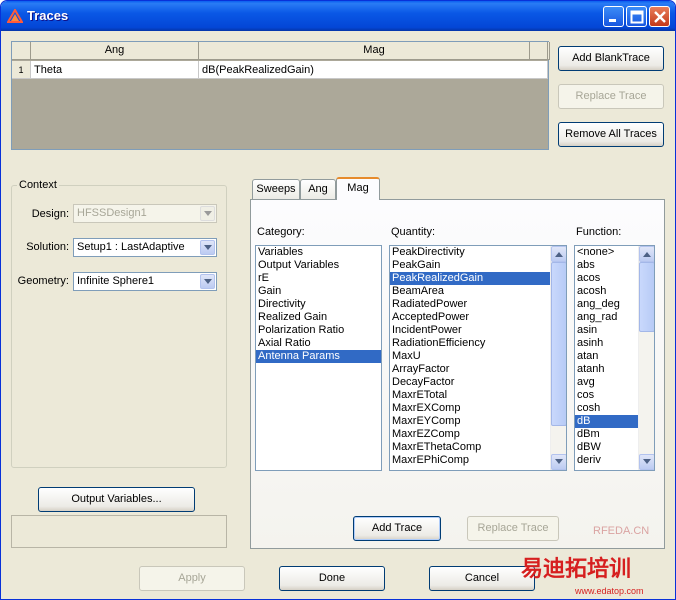 The height and width of the screenshot is (600, 676). I want to click on function-scrollbar, so click(646, 358).